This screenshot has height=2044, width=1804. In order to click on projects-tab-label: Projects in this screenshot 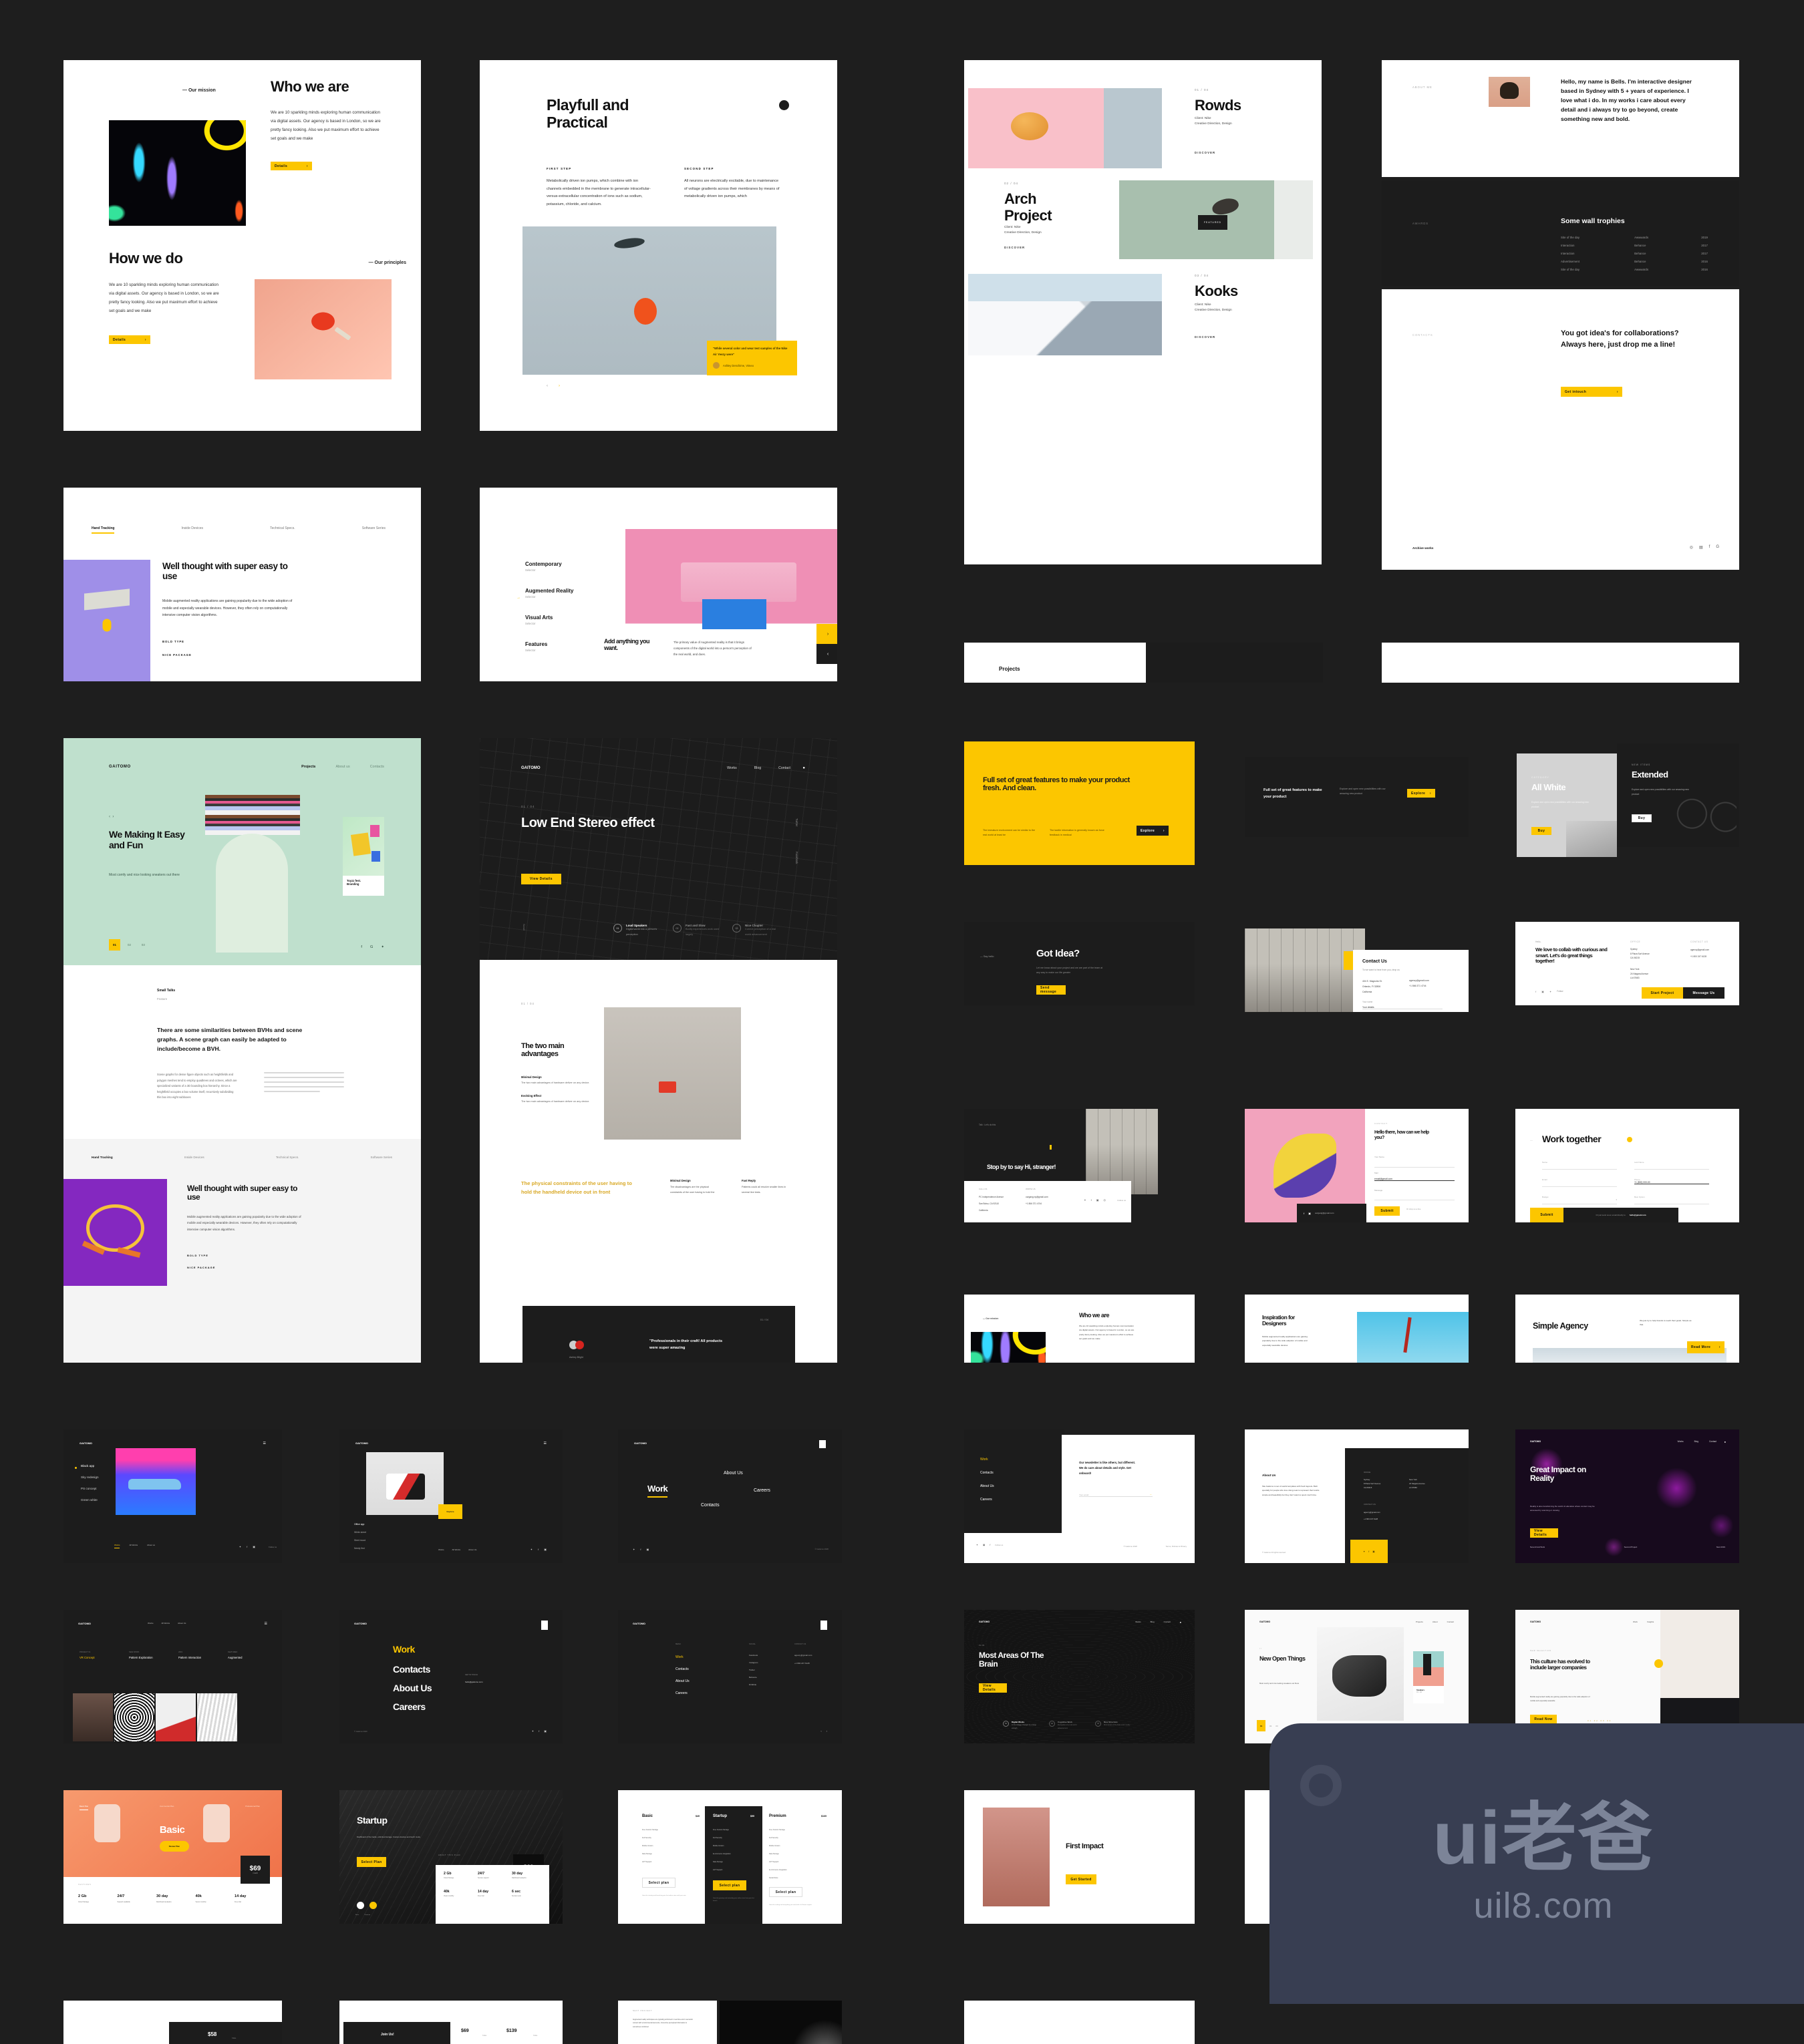, I will do `click(1009, 669)`.